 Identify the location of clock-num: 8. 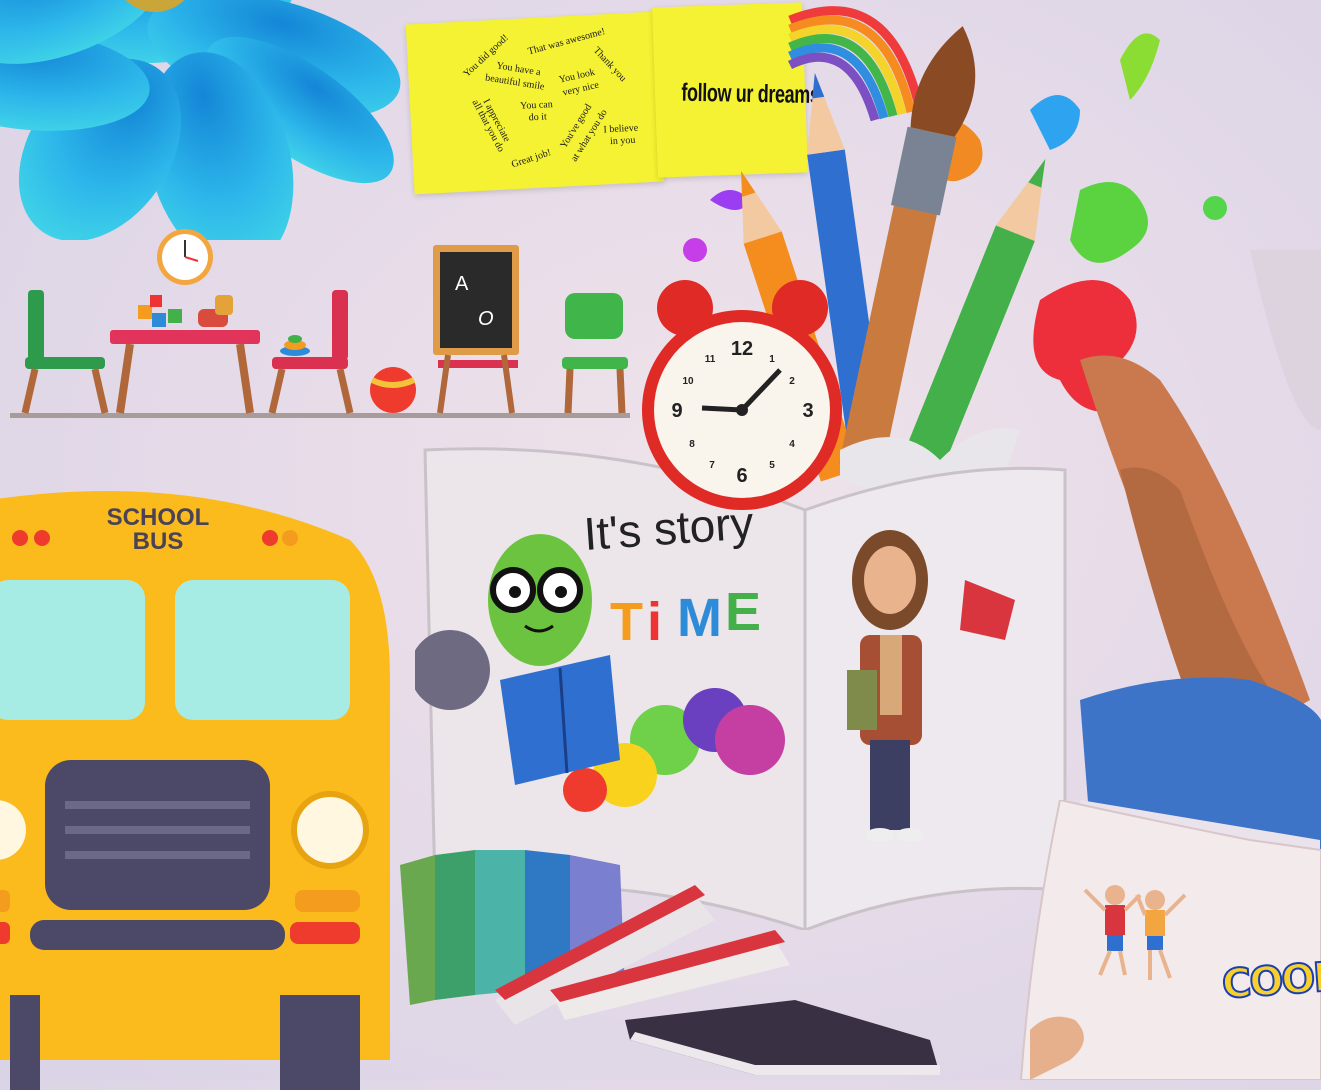
(692, 444).